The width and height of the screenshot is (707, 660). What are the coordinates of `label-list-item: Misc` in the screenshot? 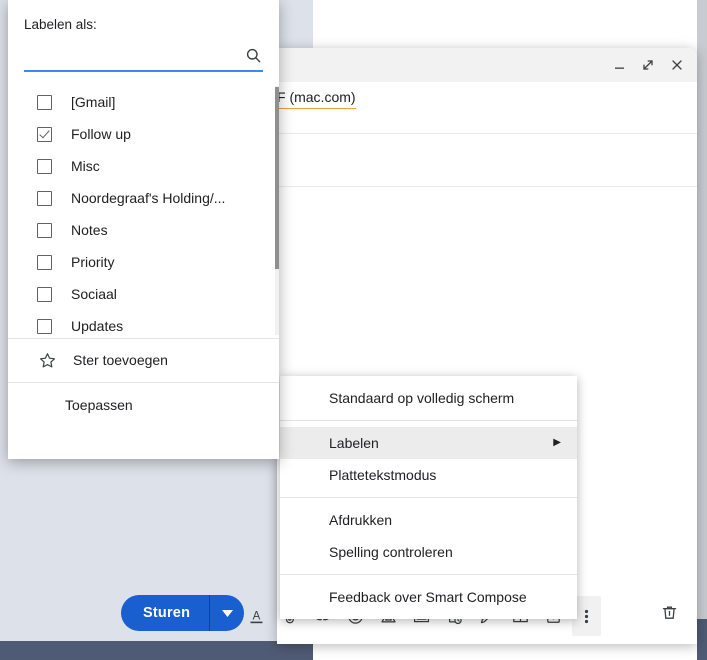 It's located at (143, 166).